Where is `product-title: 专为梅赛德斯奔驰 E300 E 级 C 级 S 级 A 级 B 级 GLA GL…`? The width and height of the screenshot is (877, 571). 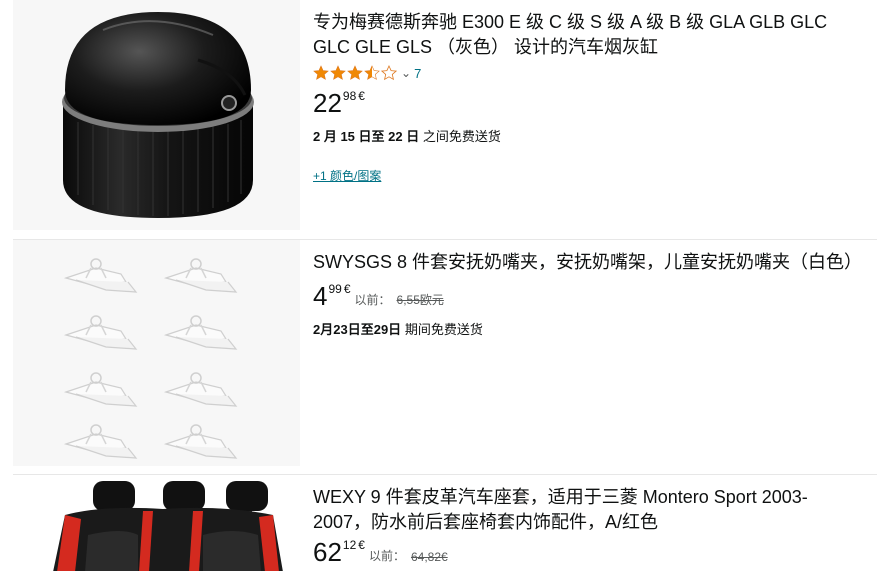 product-title: 专为梅赛德斯奔驰 E300 E 级 C 级 S 级 A 级 B 级 GLA GL… is located at coordinates (588, 35).